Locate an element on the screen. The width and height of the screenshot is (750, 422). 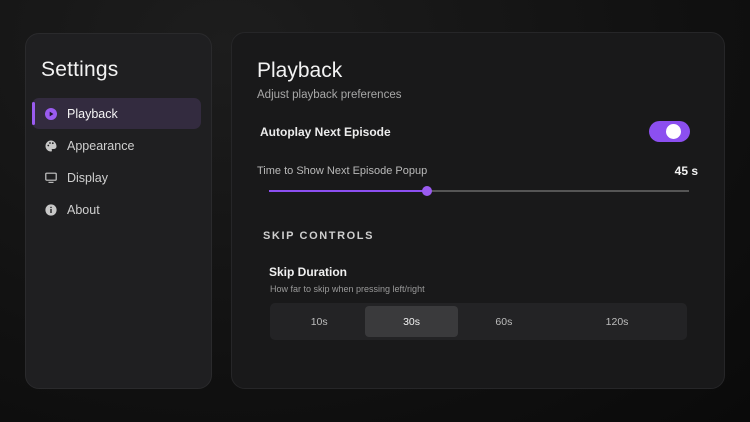
palette-icon is located at coordinates (51, 146).